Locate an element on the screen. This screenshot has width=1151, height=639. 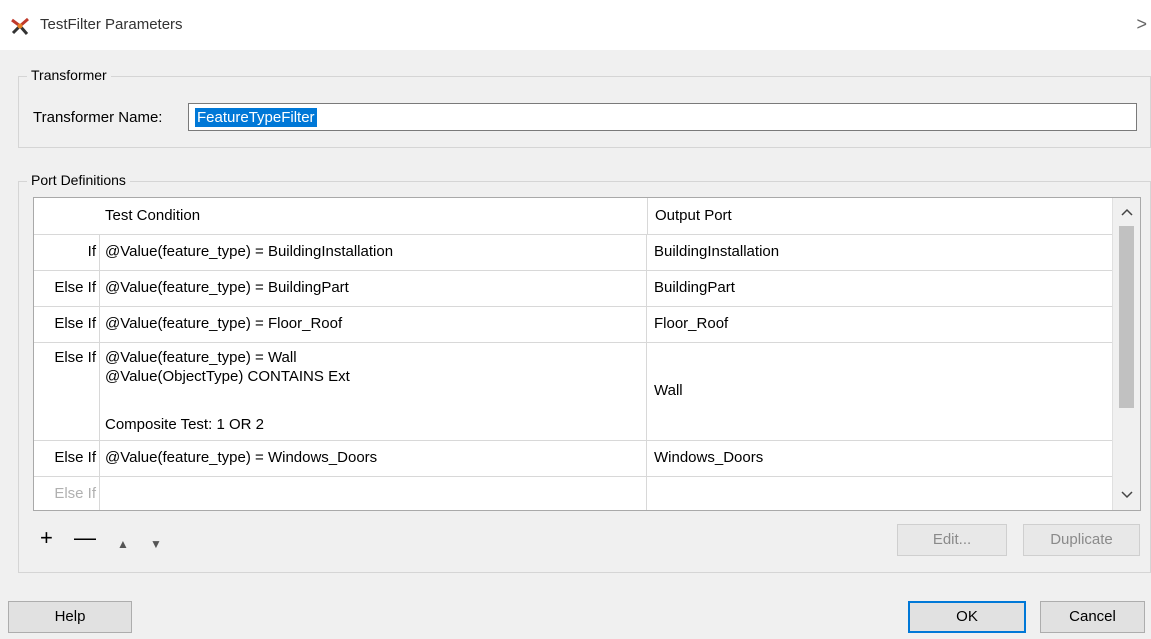
row-output-port: Windows_Doors is located at coordinates (880, 458).